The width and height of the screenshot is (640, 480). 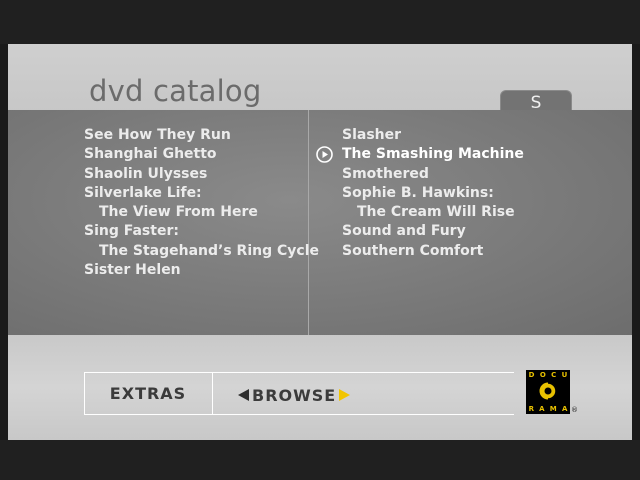 I want to click on catalog-item: Smothered, so click(x=433, y=174).